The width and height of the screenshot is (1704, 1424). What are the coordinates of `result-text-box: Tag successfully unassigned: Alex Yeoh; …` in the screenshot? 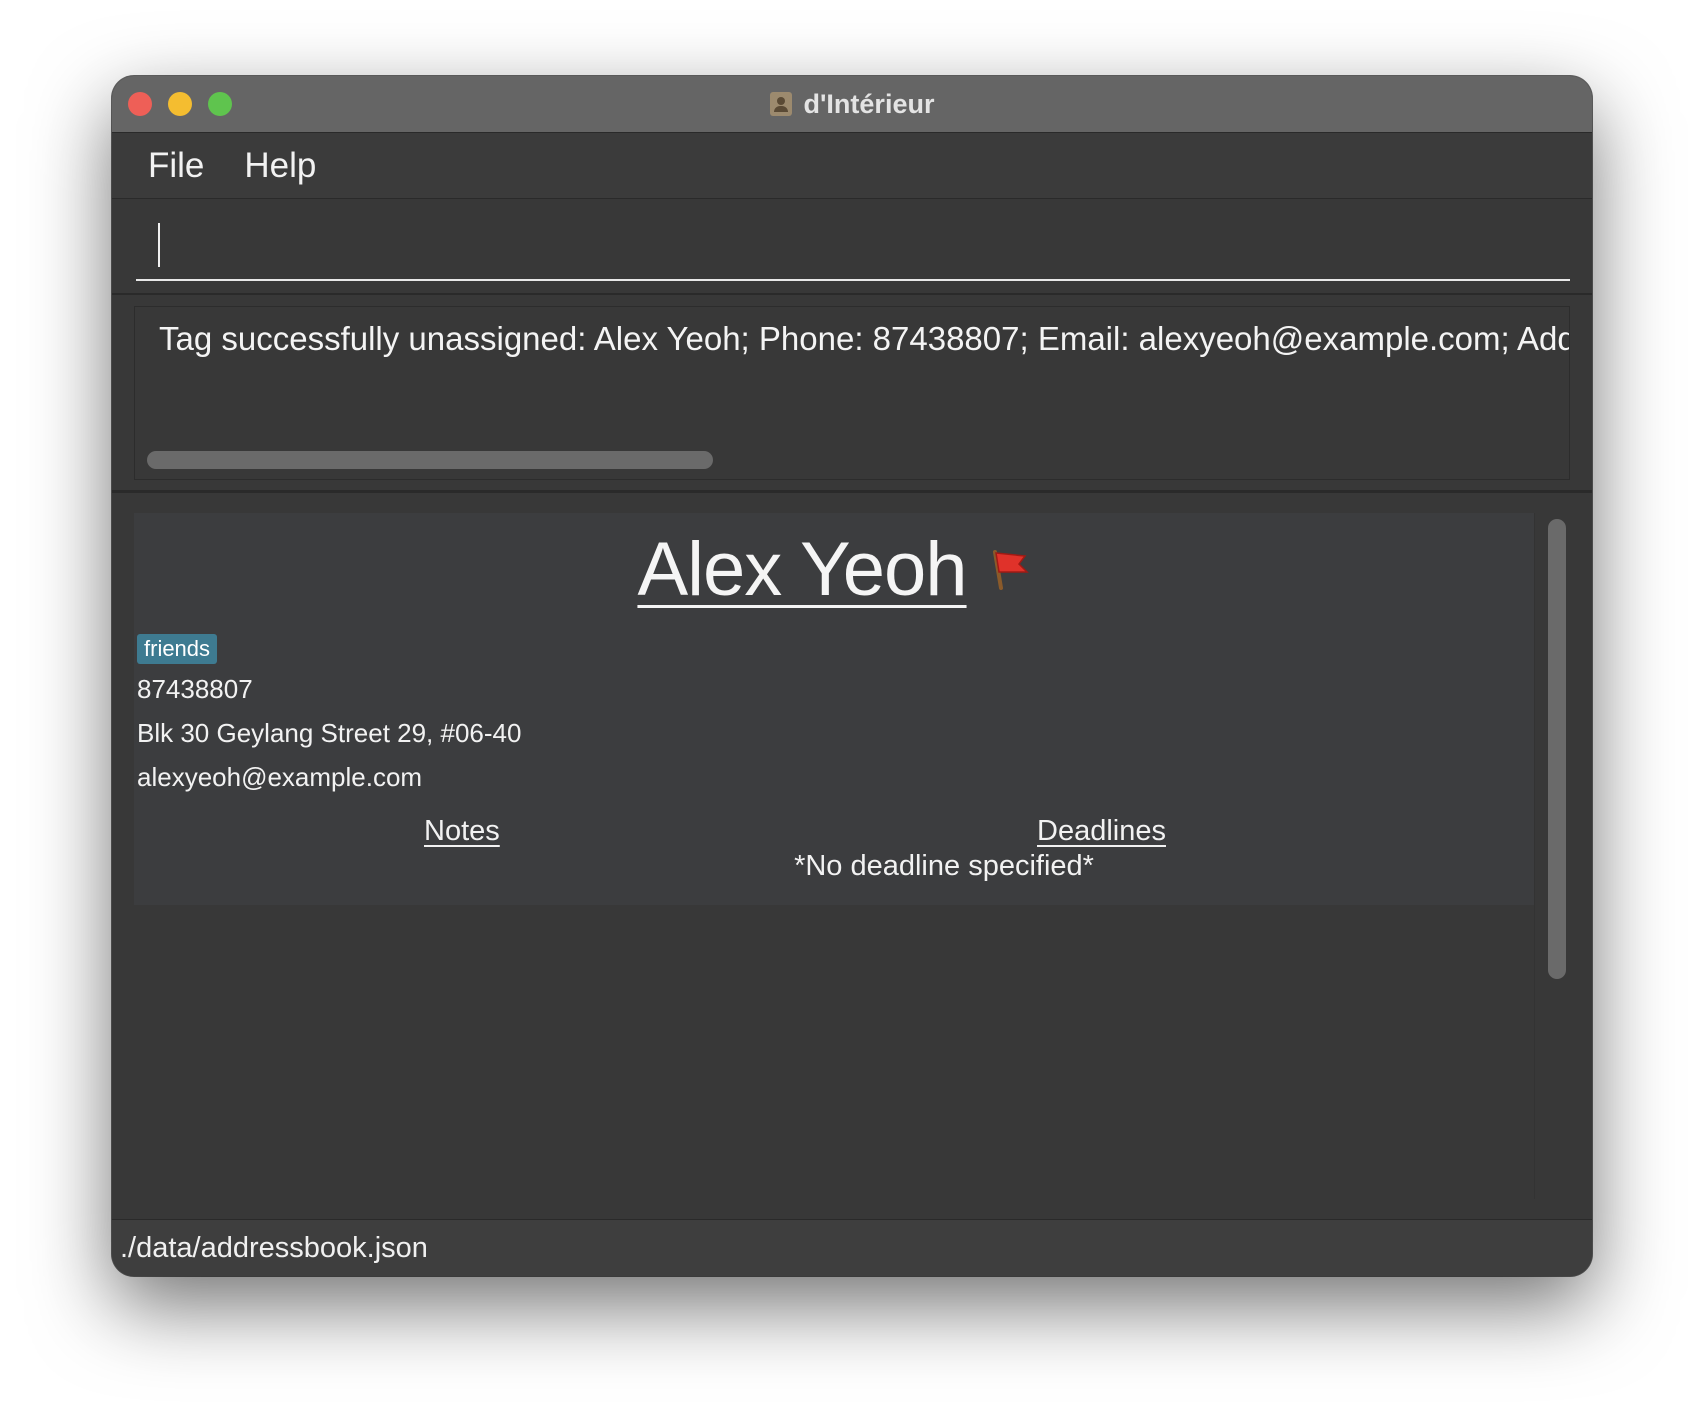 It's located at (852, 393).